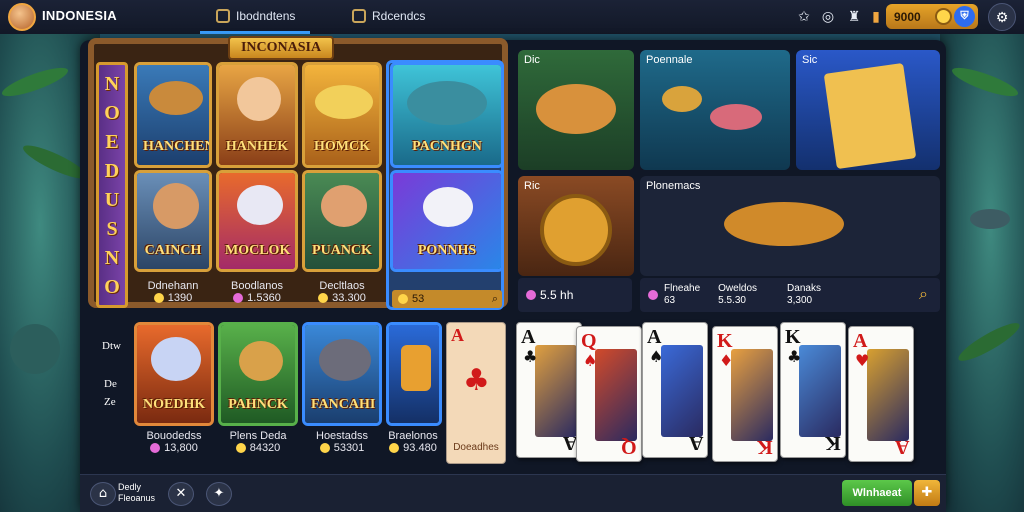  What do you see at coordinates (675, 390) in the screenshot?
I see `playing-card: A ♠ A` at bounding box center [675, 390].